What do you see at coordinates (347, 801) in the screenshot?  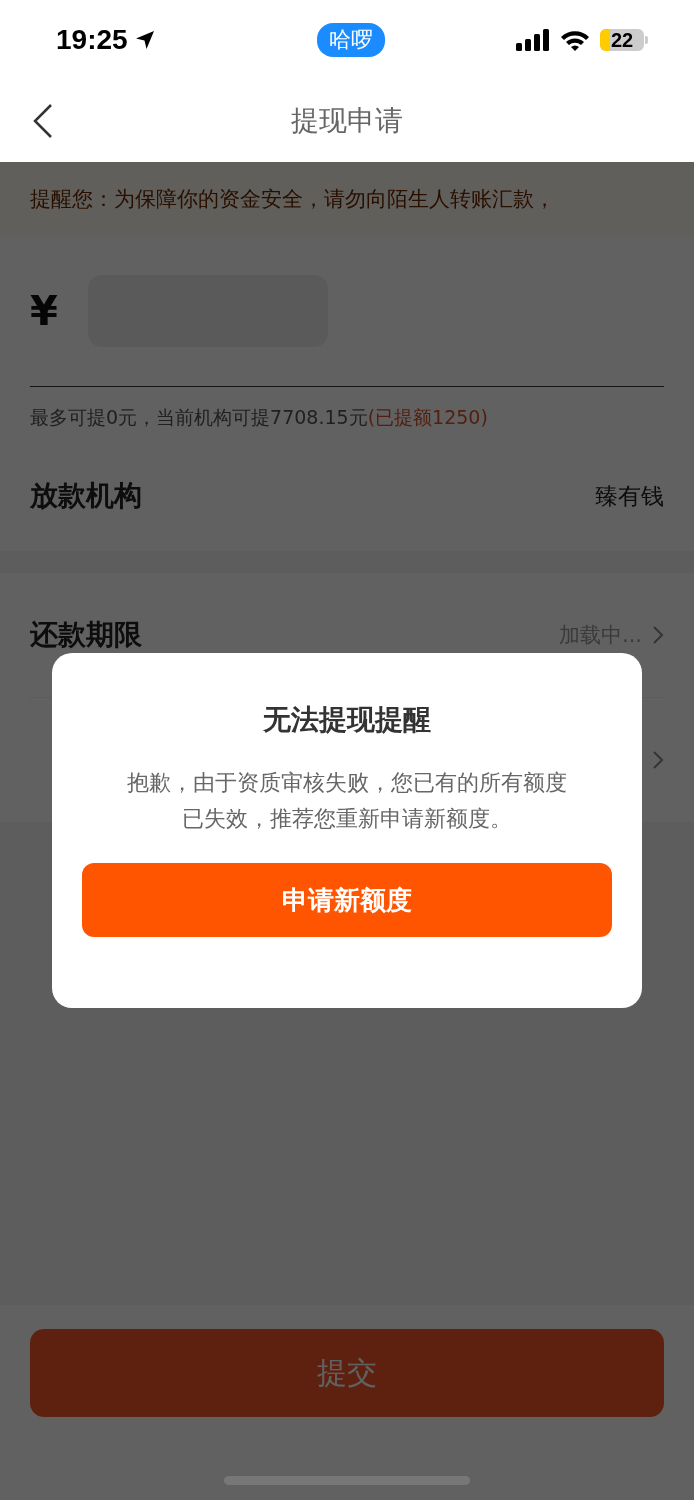 I see `dialog-message: 抱歉，由于资质审核失败，您已有的所有额度已失效，推荐您重新申请新额度。` at bounding box center [347, 801].